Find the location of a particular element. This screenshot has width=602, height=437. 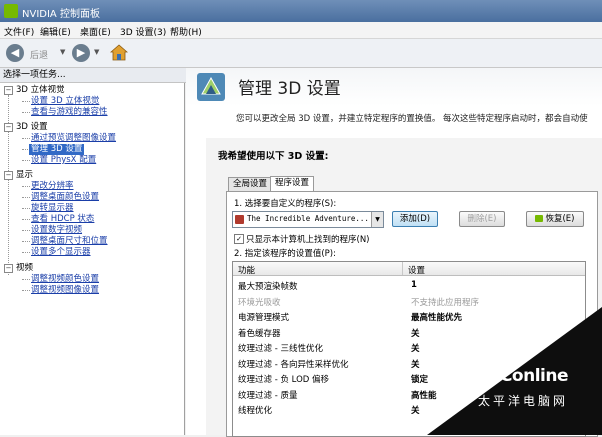

table-row-feature: 线程优化 is located at coordinates (255, 410).